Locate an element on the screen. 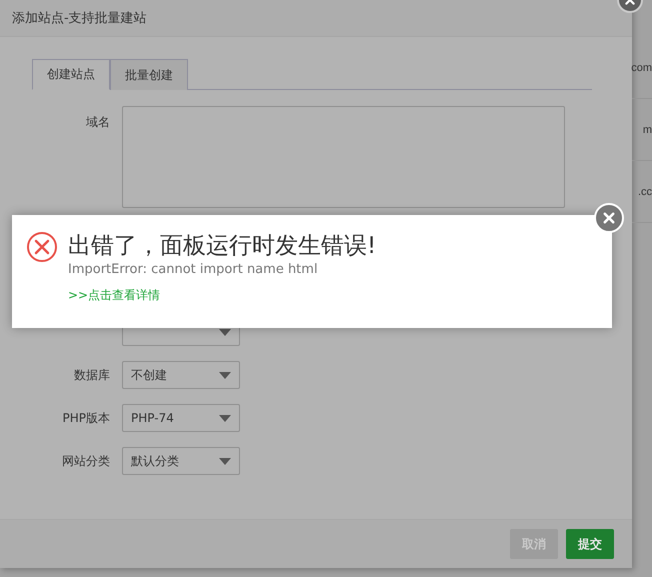 This screenshot has height=577, width=652. error-icon is located at coordinates (42, 247).